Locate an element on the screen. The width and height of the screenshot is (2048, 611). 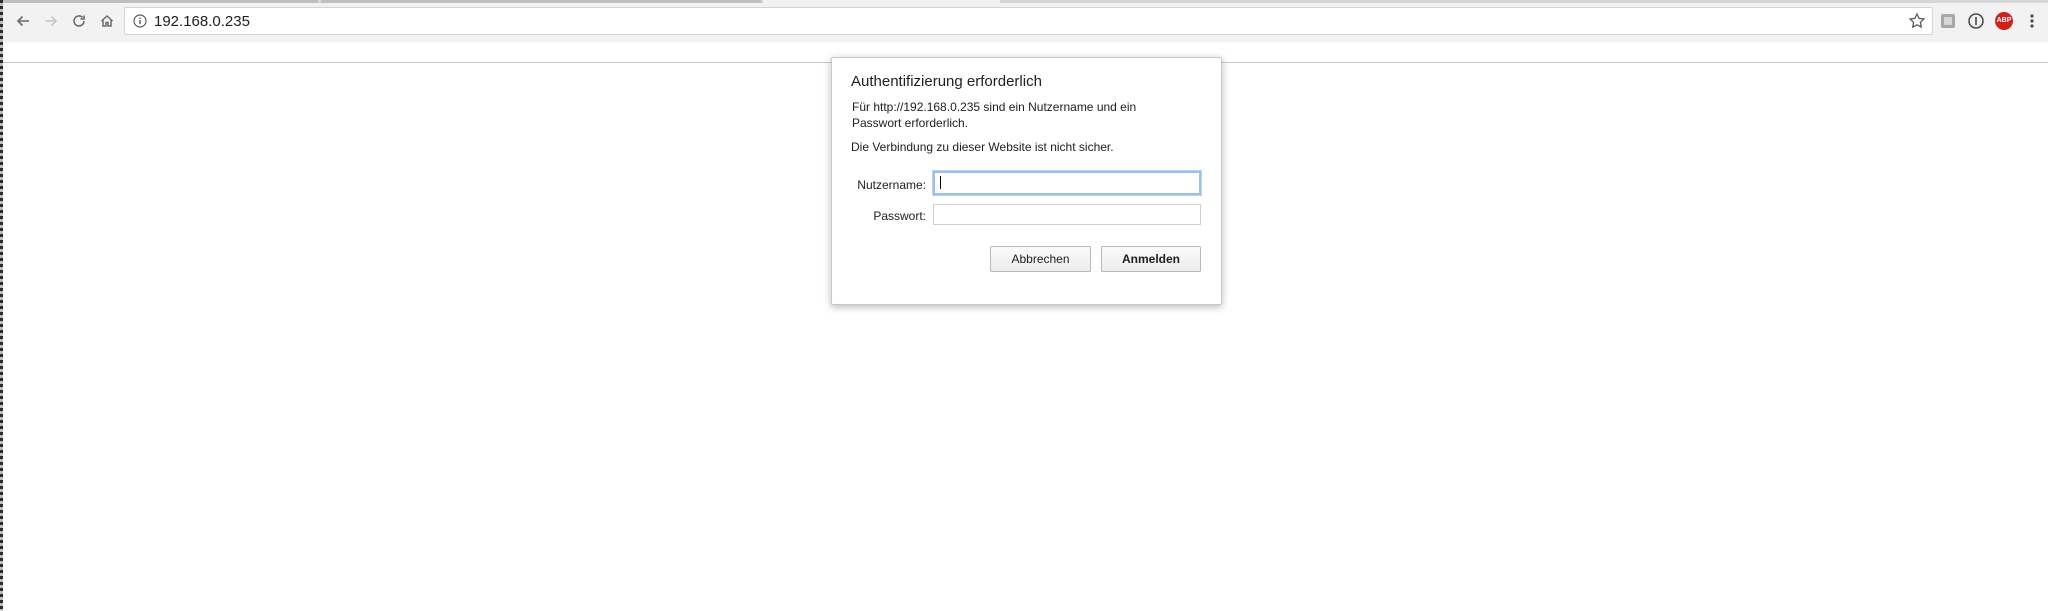
arrow-right-icon is located at coordinates (51, 21).